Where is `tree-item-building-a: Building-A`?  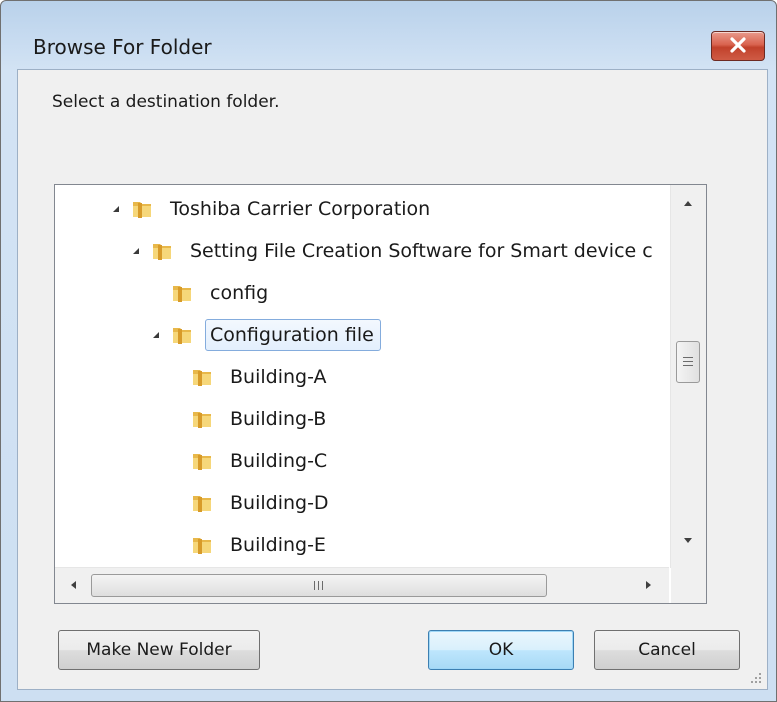 tree-item-building-a: Building-A is located at coordinates (262, 377).